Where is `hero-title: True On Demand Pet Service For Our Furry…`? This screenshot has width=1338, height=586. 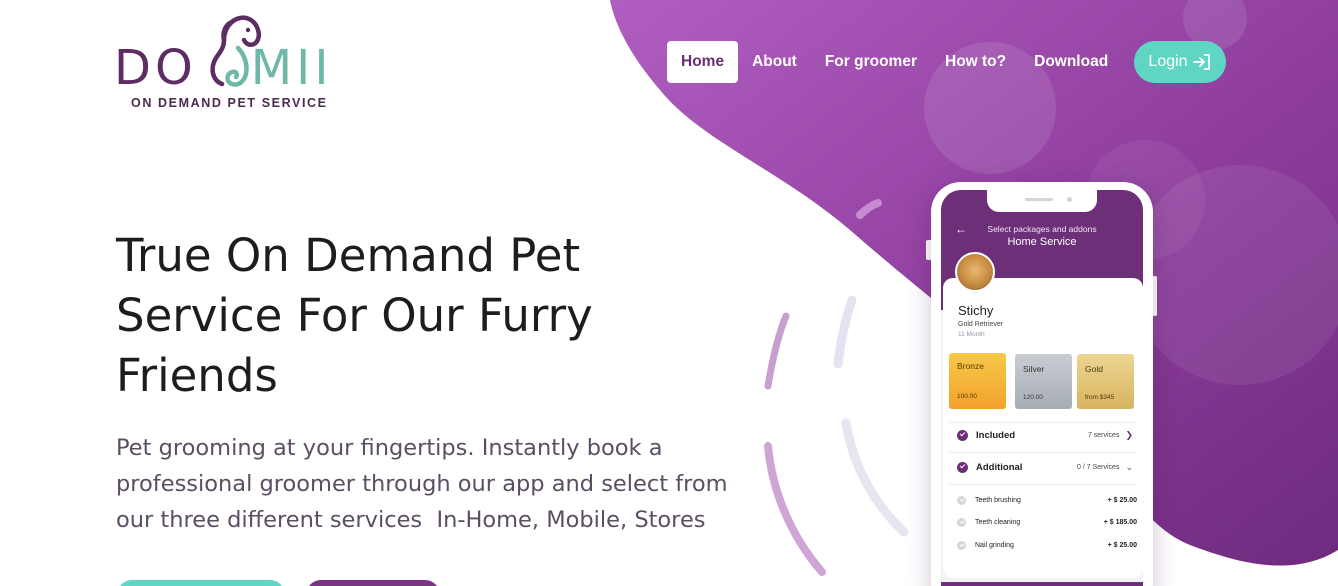 hero-title: True On Demand Pet Service For Our Furry… is located at coordinates (396, 316).